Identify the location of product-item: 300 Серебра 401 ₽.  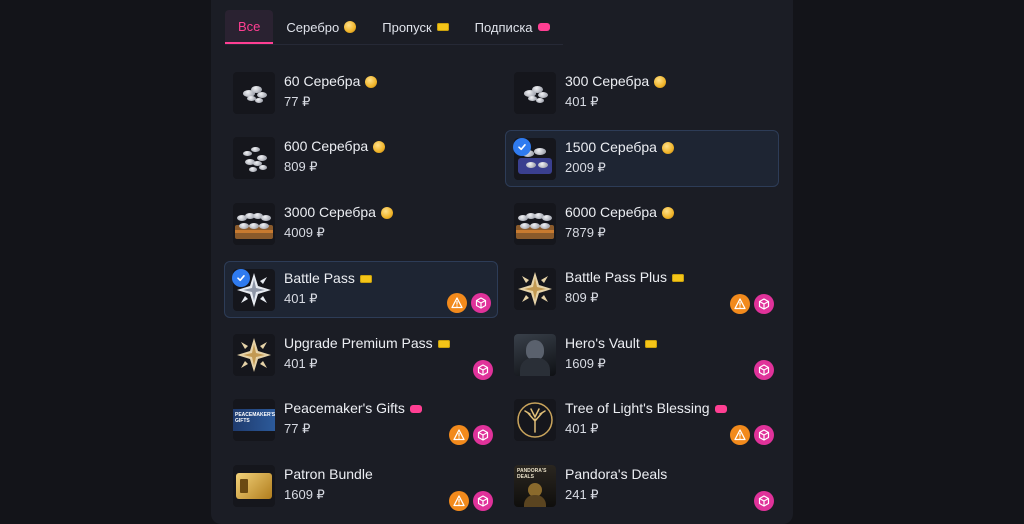
(643, 93).